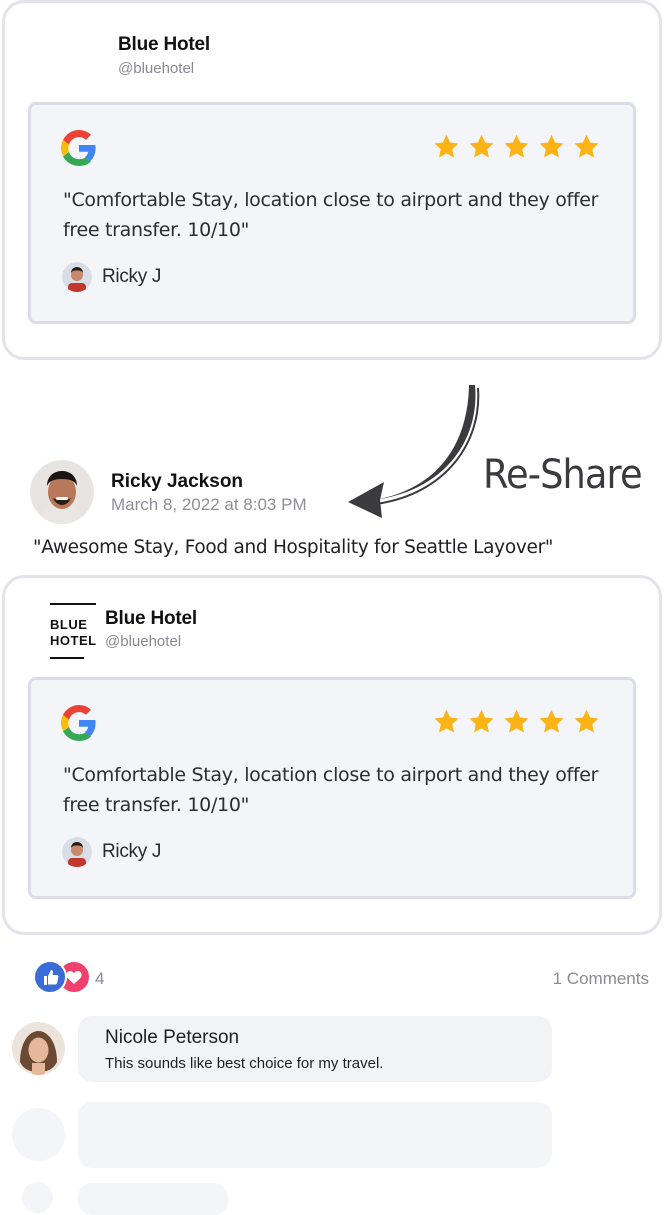 Image resolution: width=666 pixels, height=1215 pixels. What do you see at coordinates (177, 482) in the screenshot?
I see `poster-name: Ricky Jackson` at bounding box center [177, 482].